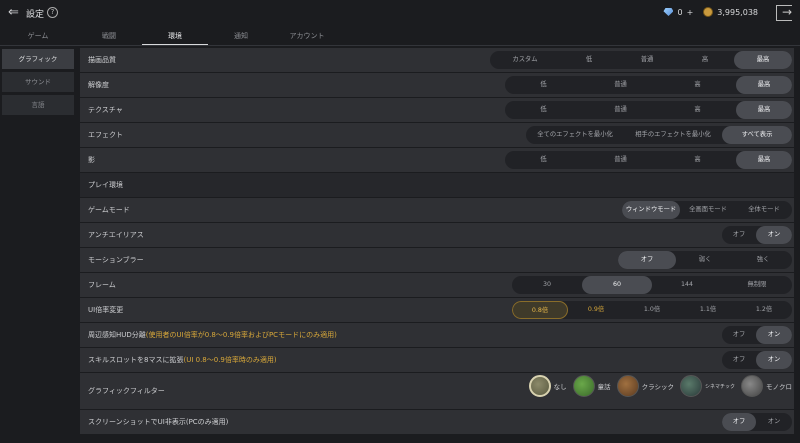 The width and height of the screenshot is (800, 443). What do you see at coordinates (437, 210) in the screenshot?
I see `settings-row: ゲームモード ウィンドウモード 全画面モード 全体モード` at bounding box center [437, 210].